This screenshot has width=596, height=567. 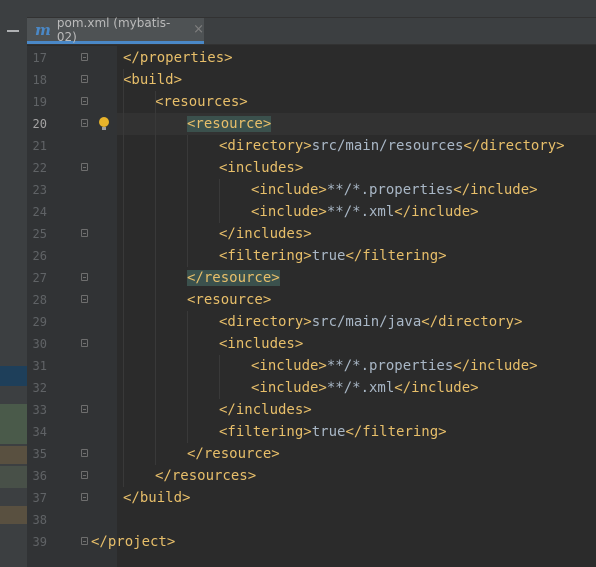 What do you see at coordinates (39, 256) in the screenshot?
I see `line-number: 26` at bounding box center [39, 256].